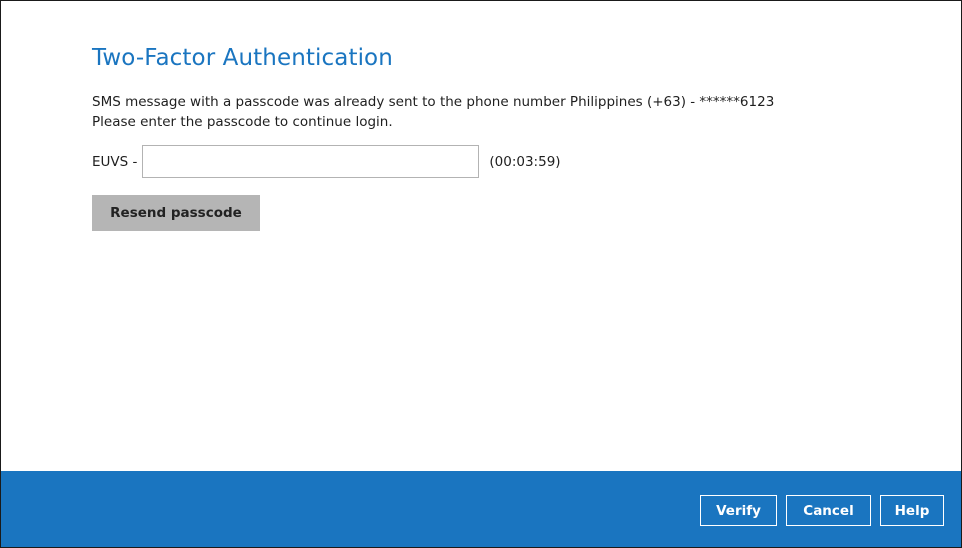 The image size is (962, 548). I want to click on footer-buttons: Verify Cancel Help, so click(822, 510).